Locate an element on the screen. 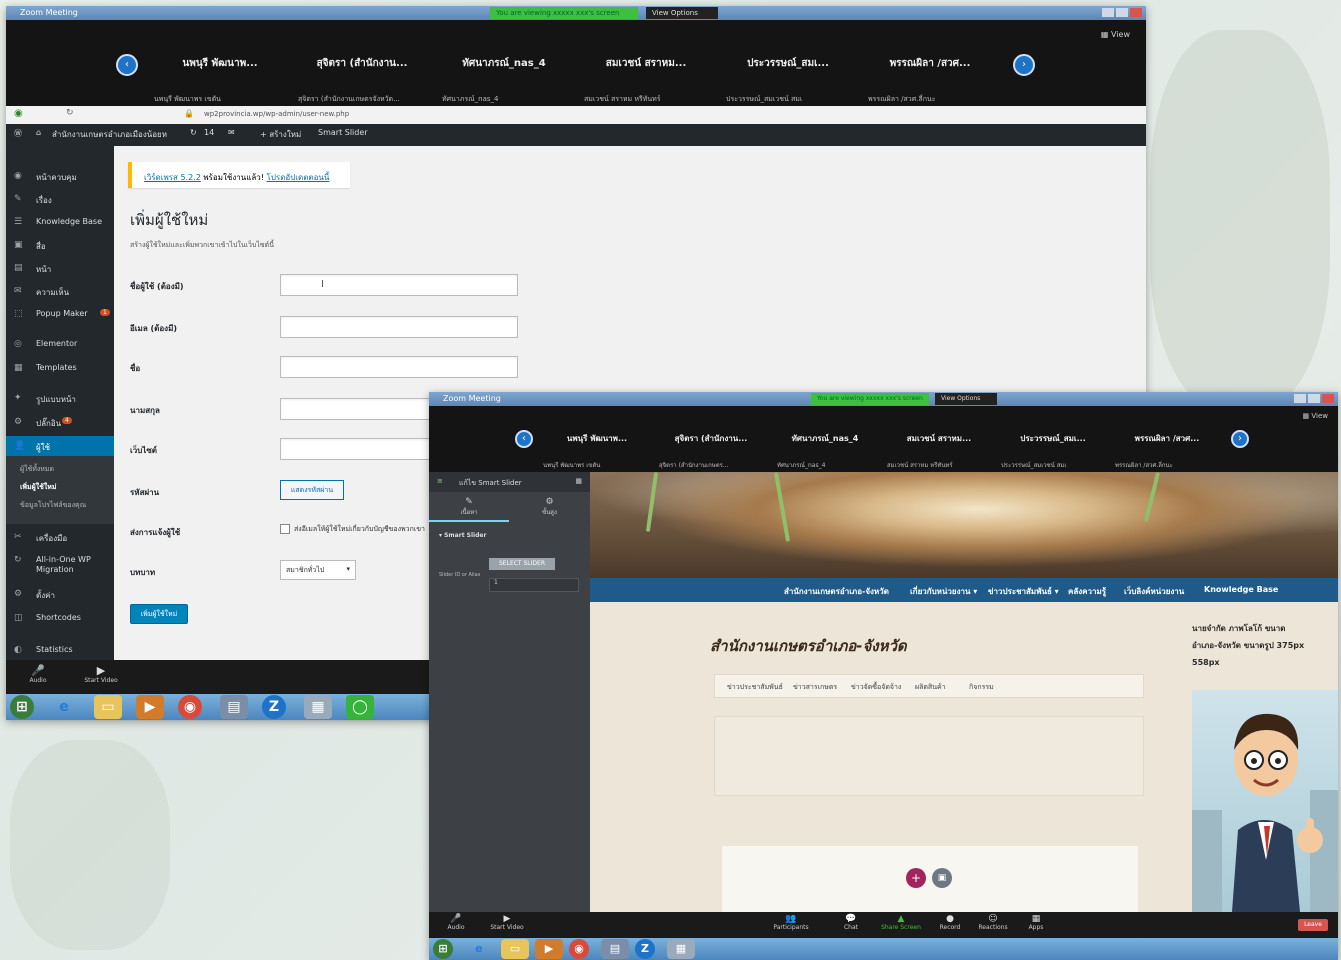  add-new-user-button: เพิ่มผู้ใช้ใหม่ is located at coordinates (159, 614).